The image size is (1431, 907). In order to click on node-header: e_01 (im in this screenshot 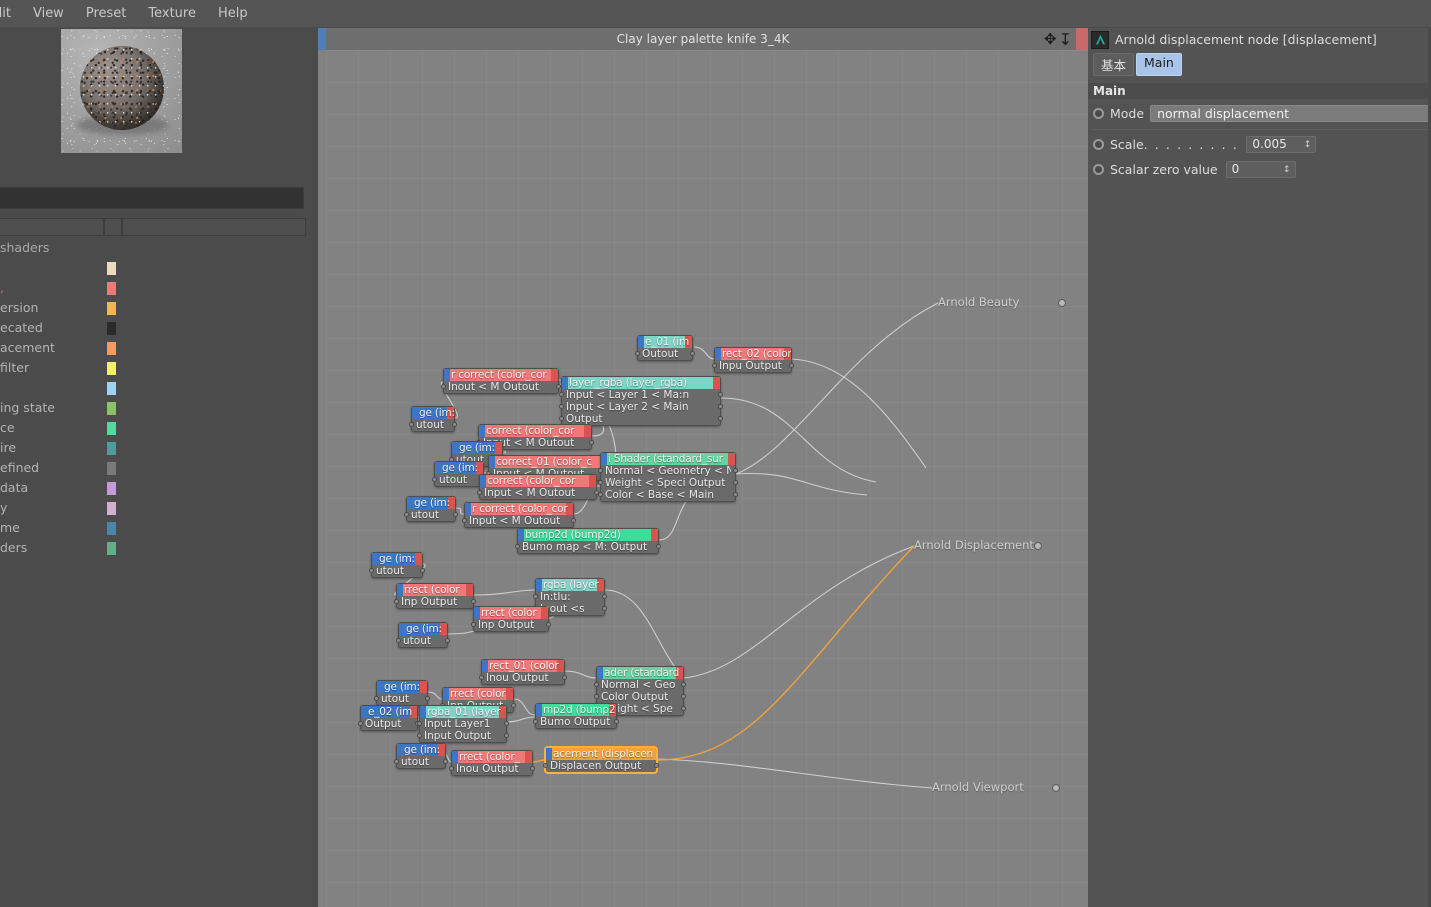, I will do `click(665, 342)`.